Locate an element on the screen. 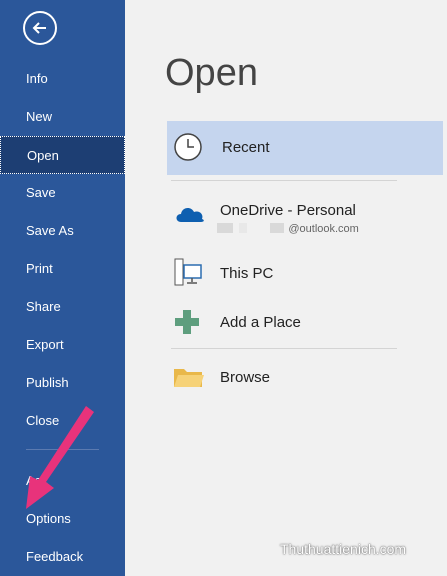  nav-print: Print is located at coordinates (62, 269).